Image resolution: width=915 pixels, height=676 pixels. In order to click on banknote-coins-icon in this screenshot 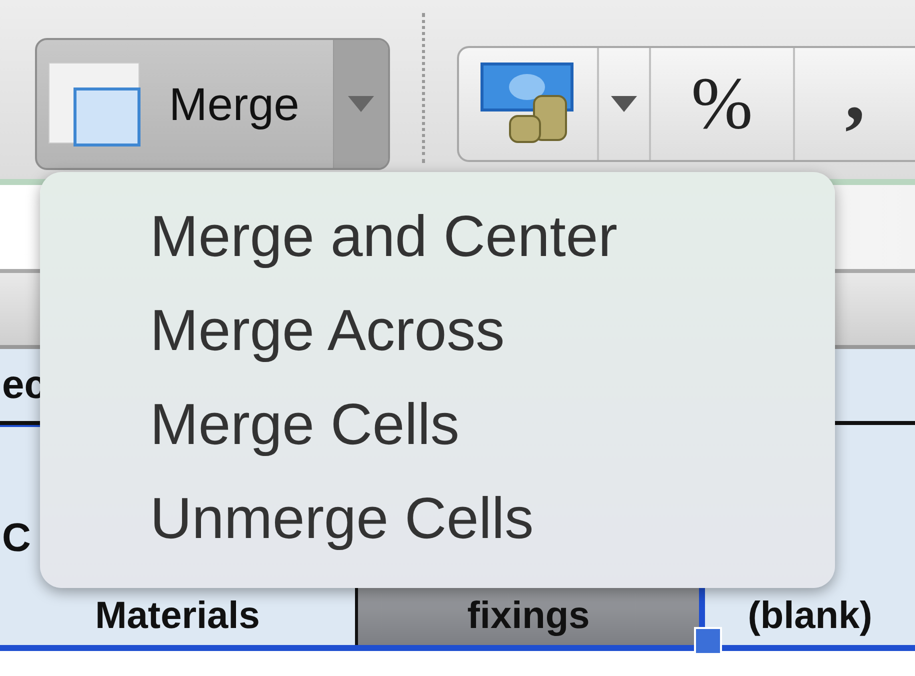, I will do `click(528, 104)`.